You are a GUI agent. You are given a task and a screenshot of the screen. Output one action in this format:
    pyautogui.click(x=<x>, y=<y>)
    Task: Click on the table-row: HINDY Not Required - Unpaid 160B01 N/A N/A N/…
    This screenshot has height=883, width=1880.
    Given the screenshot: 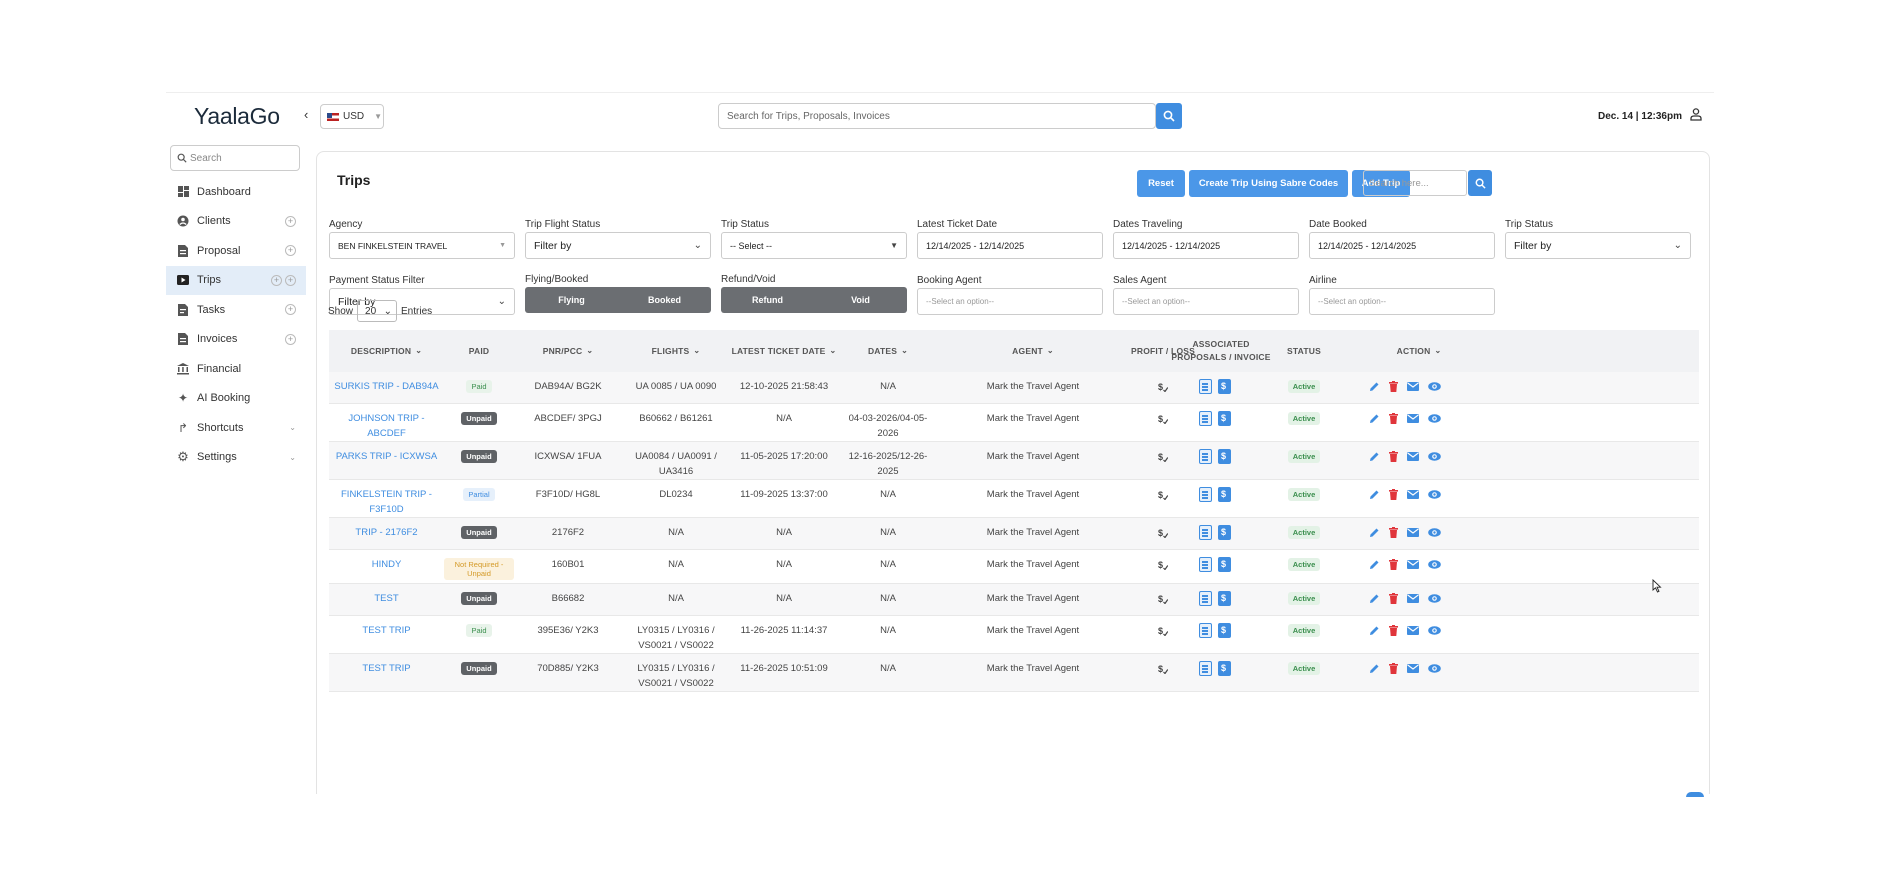 What is the action you would take?
    pyautogui.click(x=1014, y=567)
    